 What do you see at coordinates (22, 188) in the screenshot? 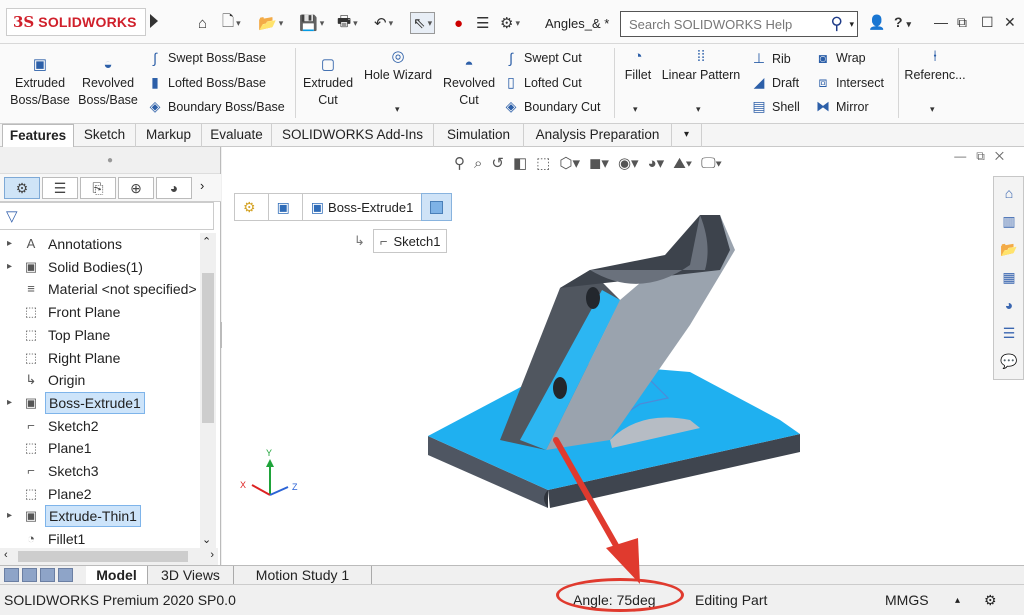
I see `feature-manager-tab-icon: ⚙` at bounding box center [22, 188].